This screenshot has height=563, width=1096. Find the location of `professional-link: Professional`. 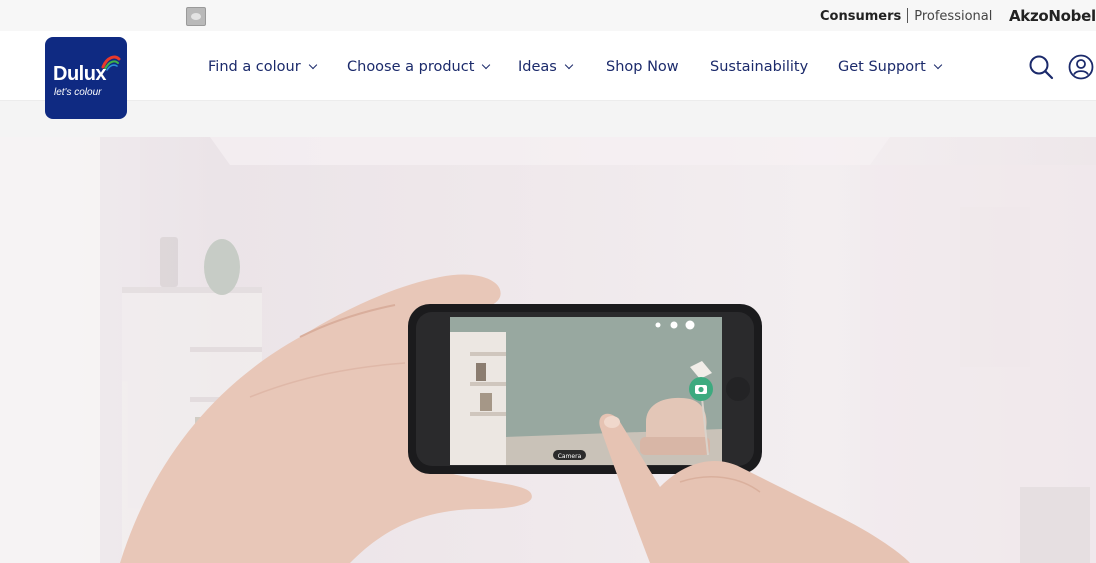

professional-link: Professional is located at coordinates (953, 16).